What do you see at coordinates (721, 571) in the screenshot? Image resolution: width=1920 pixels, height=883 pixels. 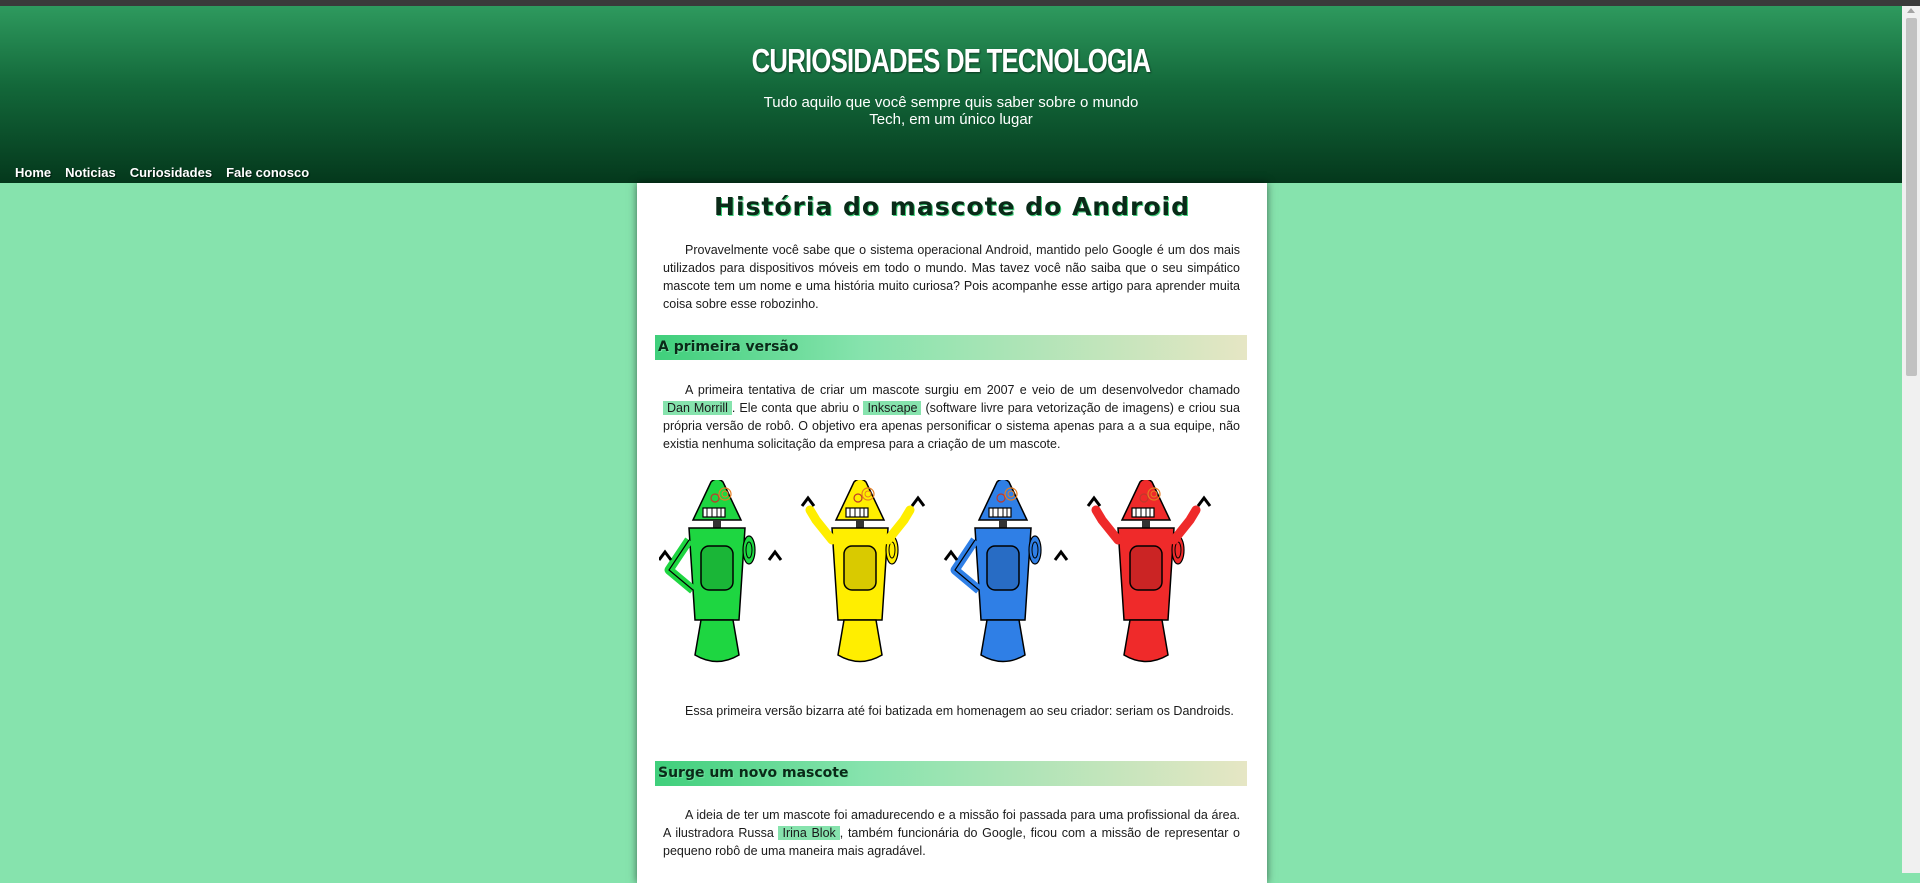 I see `green-robot-figure` at bounding box center [721, 571].